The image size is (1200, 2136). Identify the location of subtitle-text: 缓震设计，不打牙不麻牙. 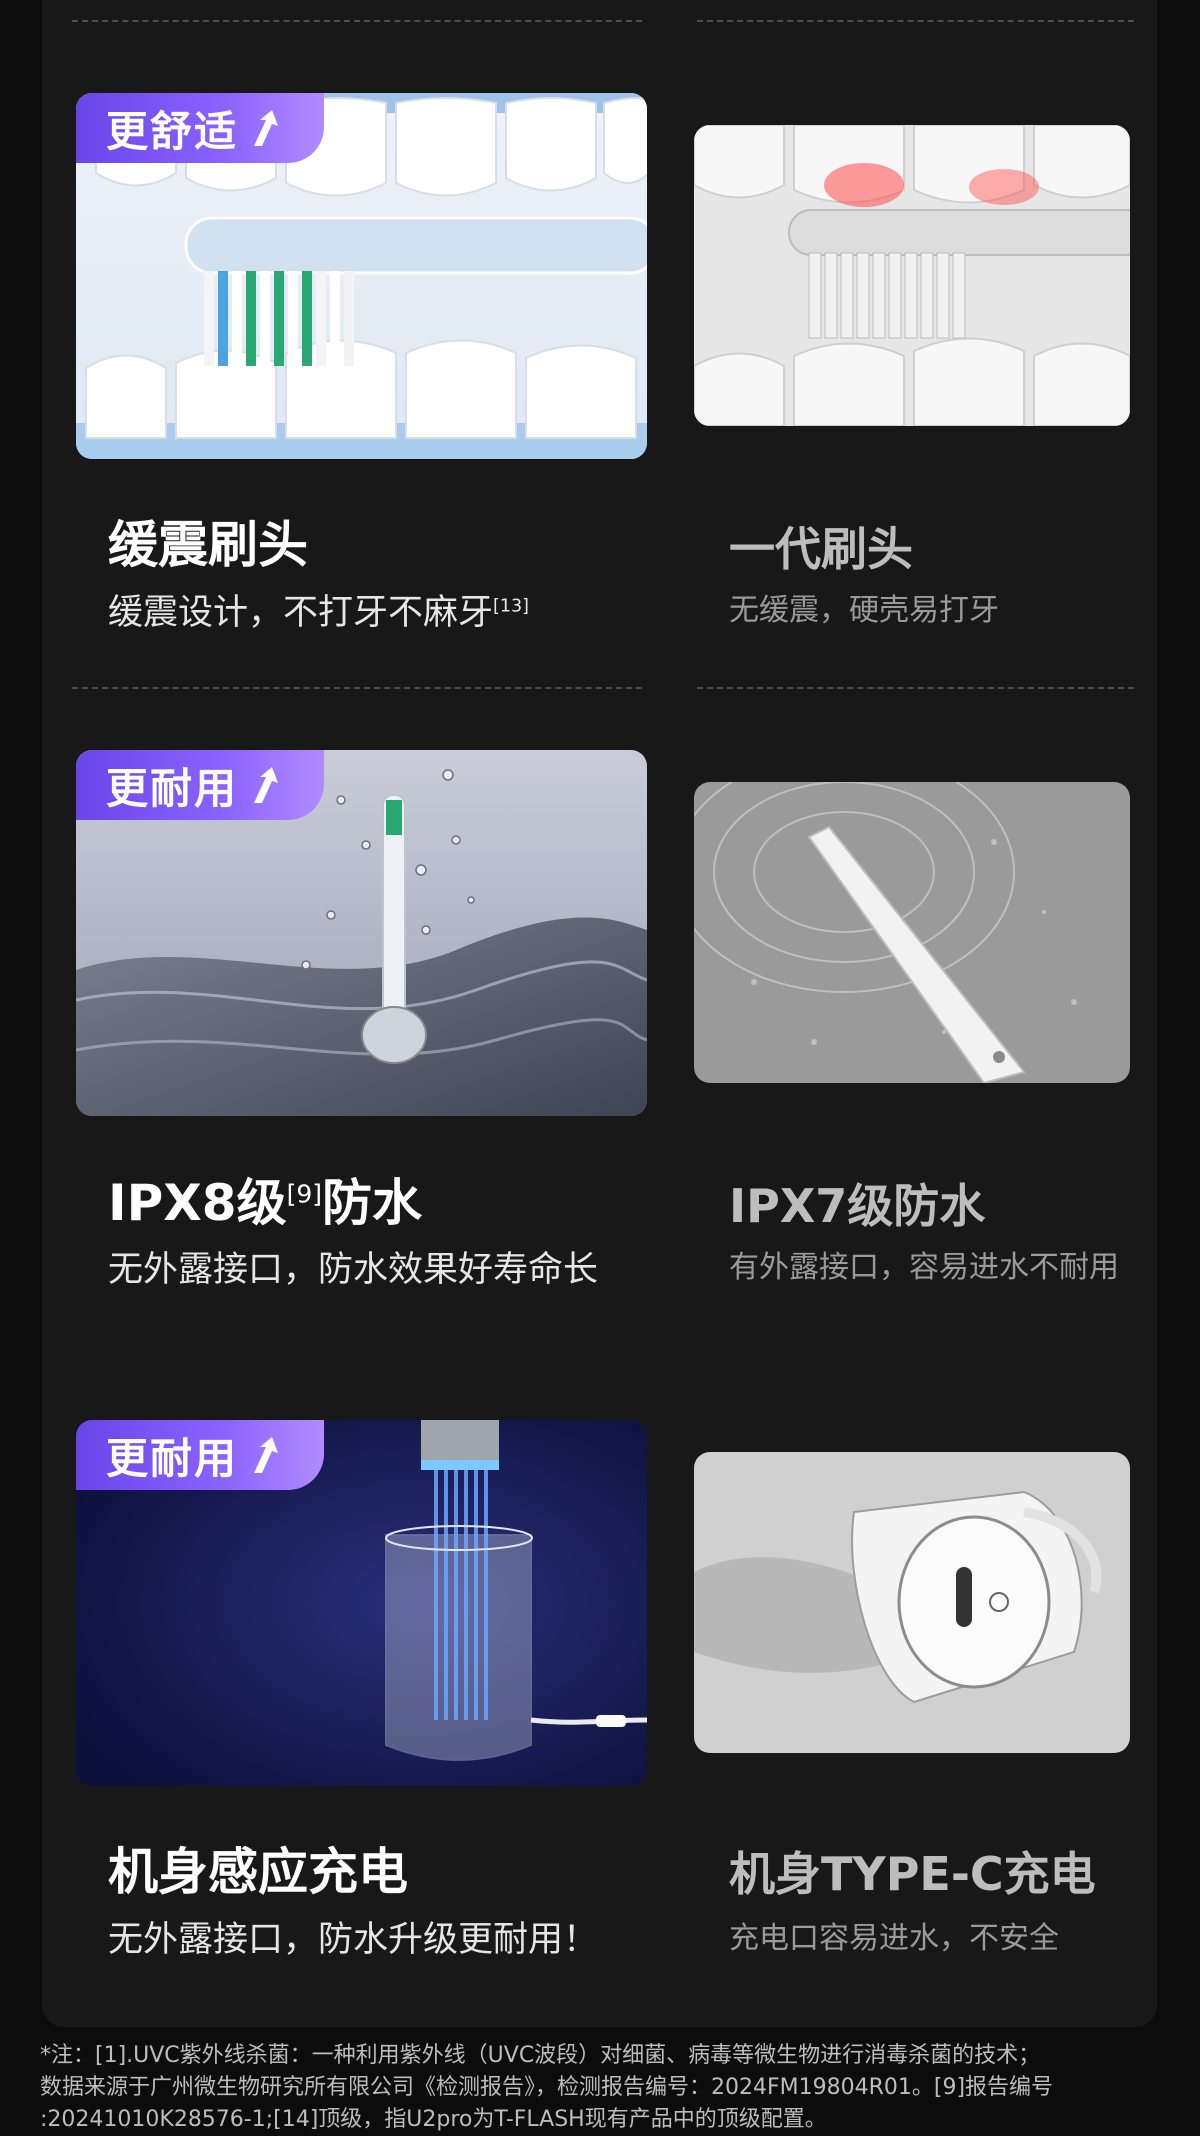
(301, 613).